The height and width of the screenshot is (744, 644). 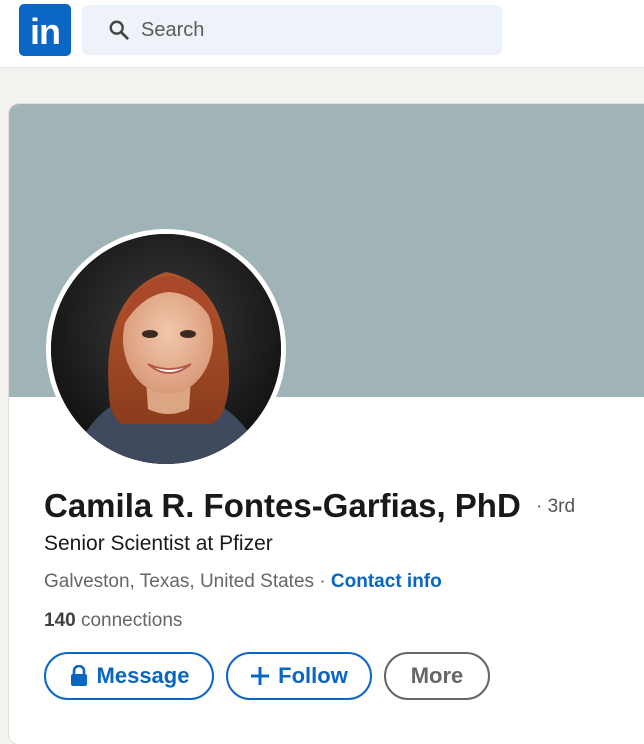 What do you see at coordinates (143, 675) in the screenshot?
I see `message-label: Message` at bounding box center [143, 675].